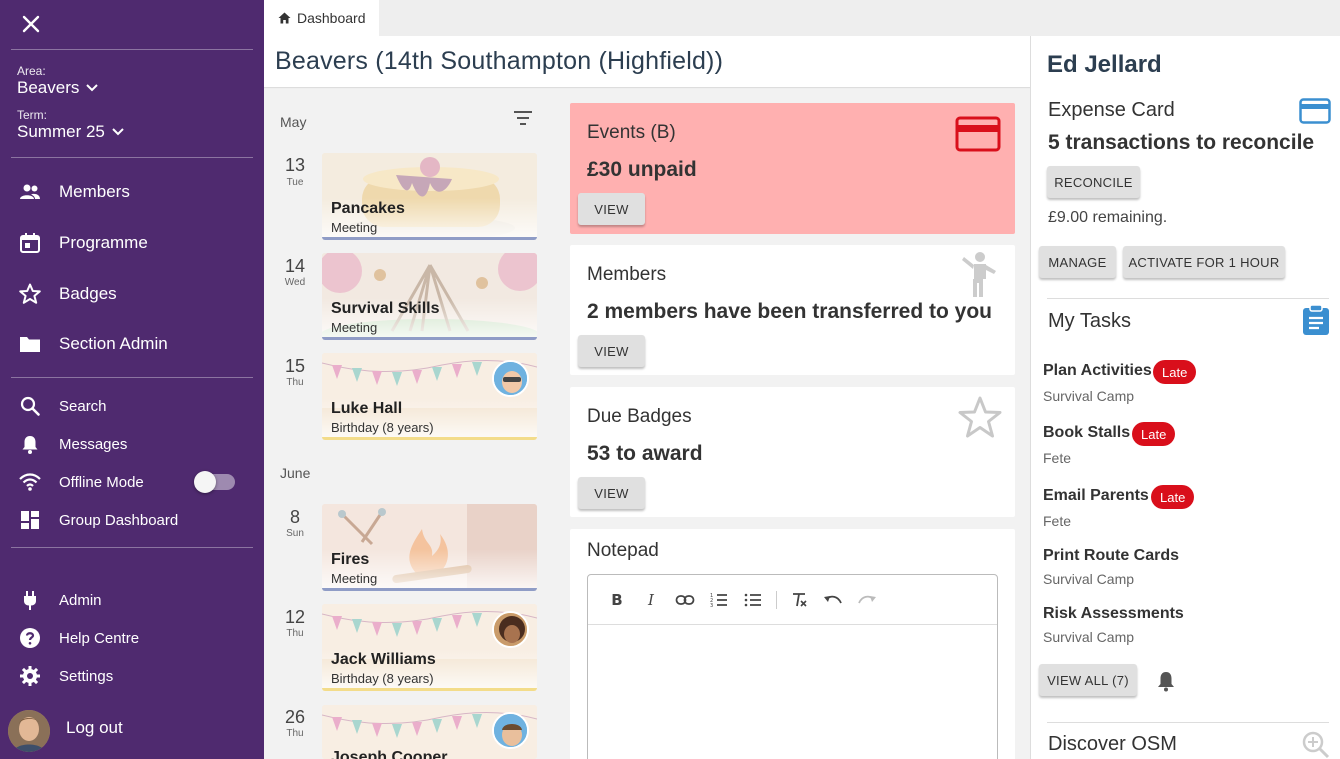 This screenshot has height=759, width=1340. I want to click on task-name: Email Parents, so click(1096, 496).